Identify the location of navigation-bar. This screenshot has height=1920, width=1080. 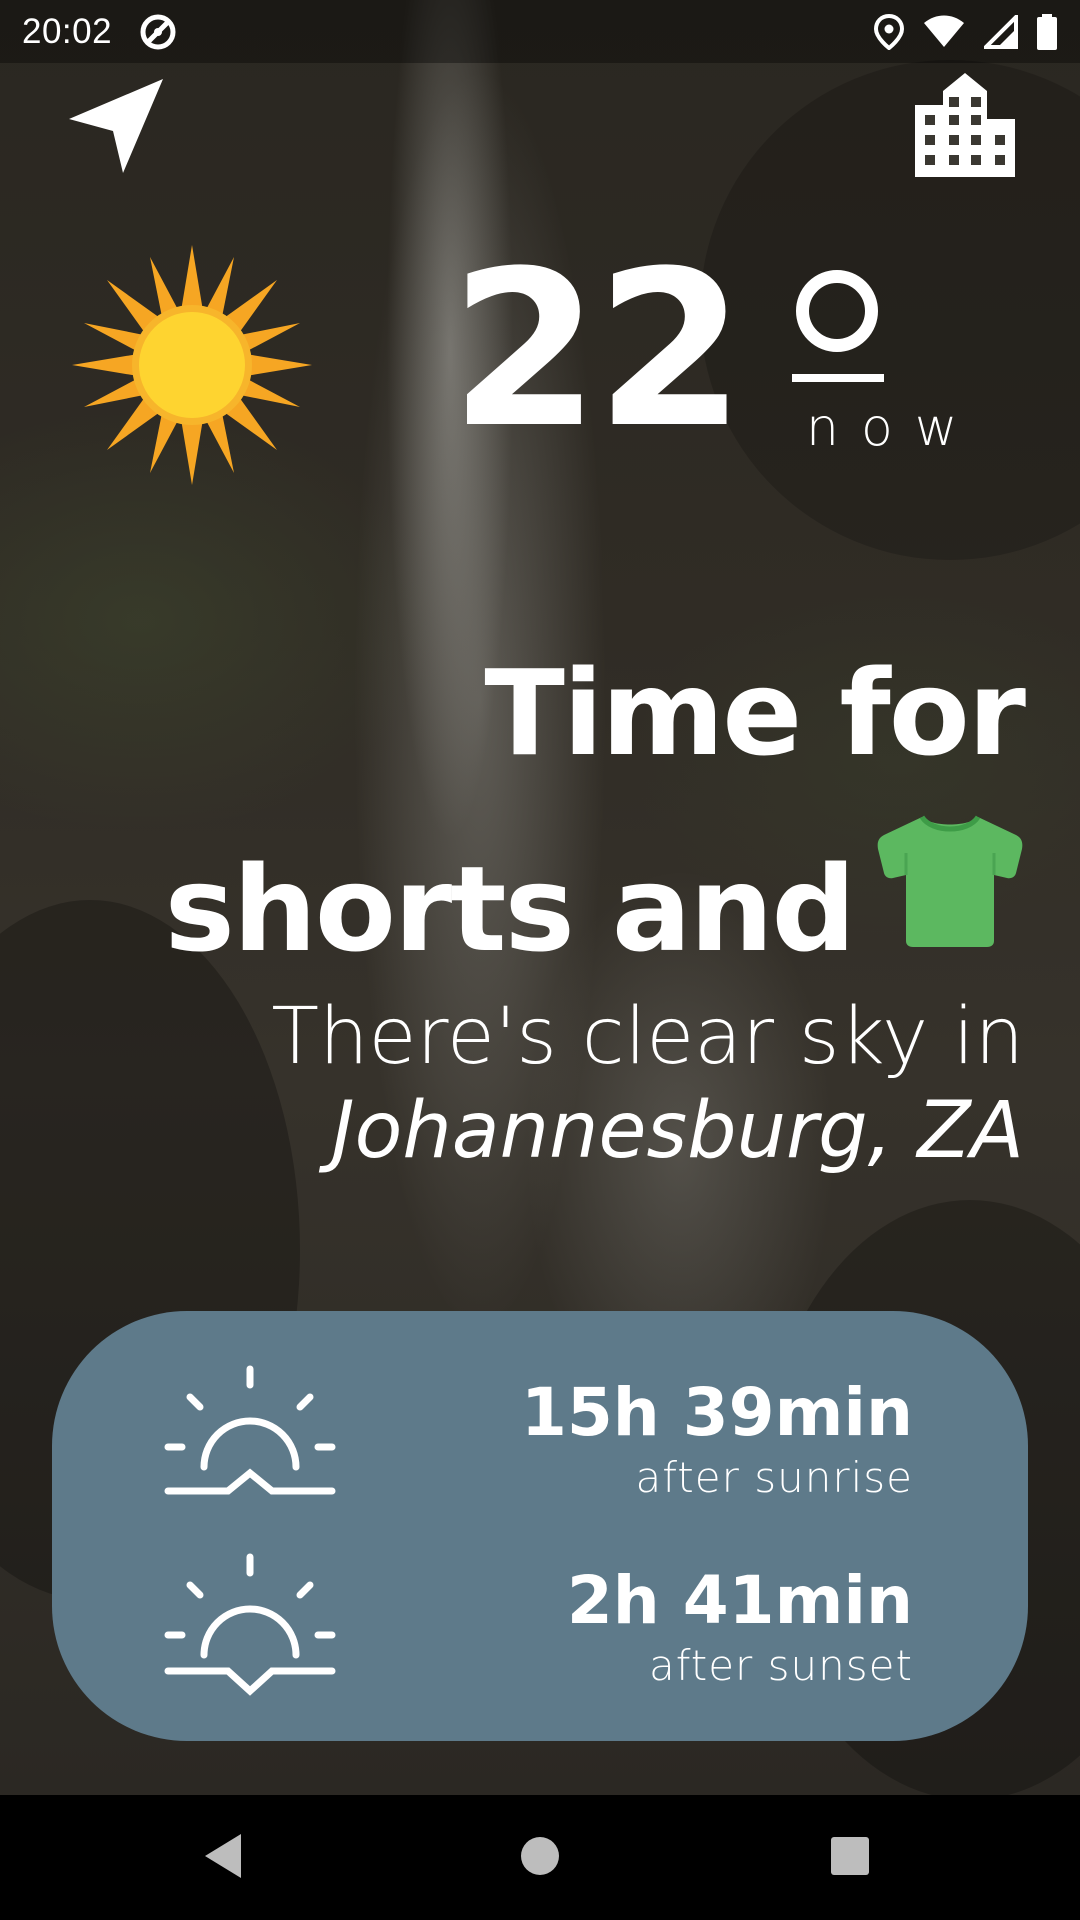
(540, 1857).